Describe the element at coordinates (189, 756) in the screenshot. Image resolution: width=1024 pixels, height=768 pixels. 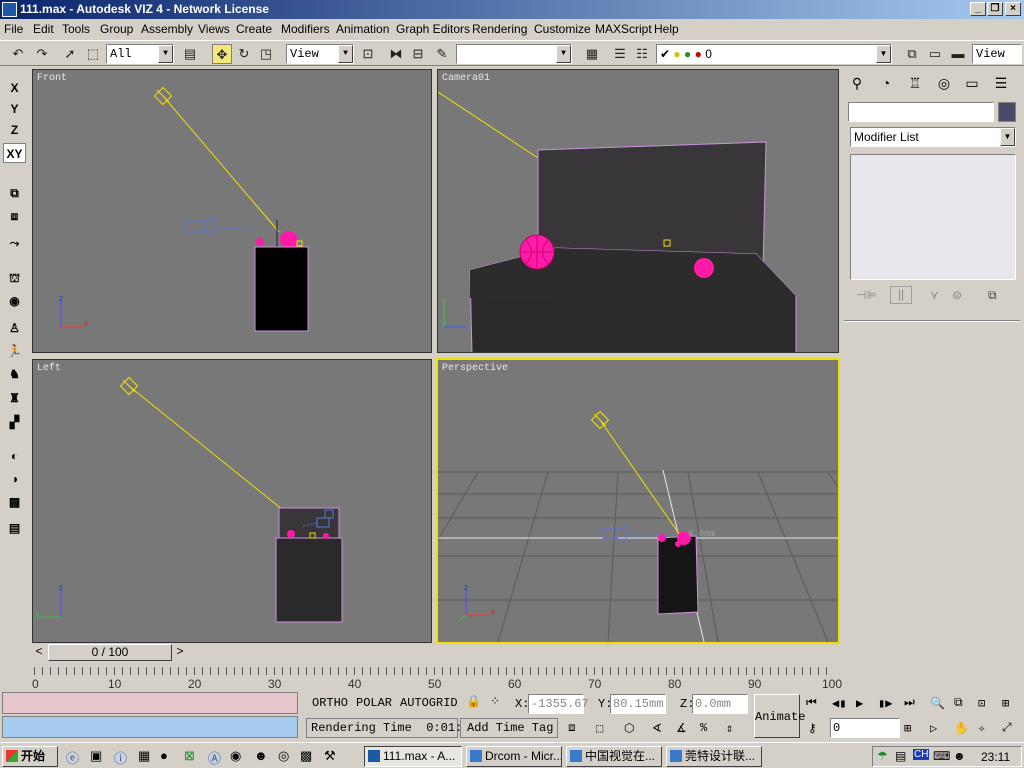
I see `excel-icon: ⊠` at that location.